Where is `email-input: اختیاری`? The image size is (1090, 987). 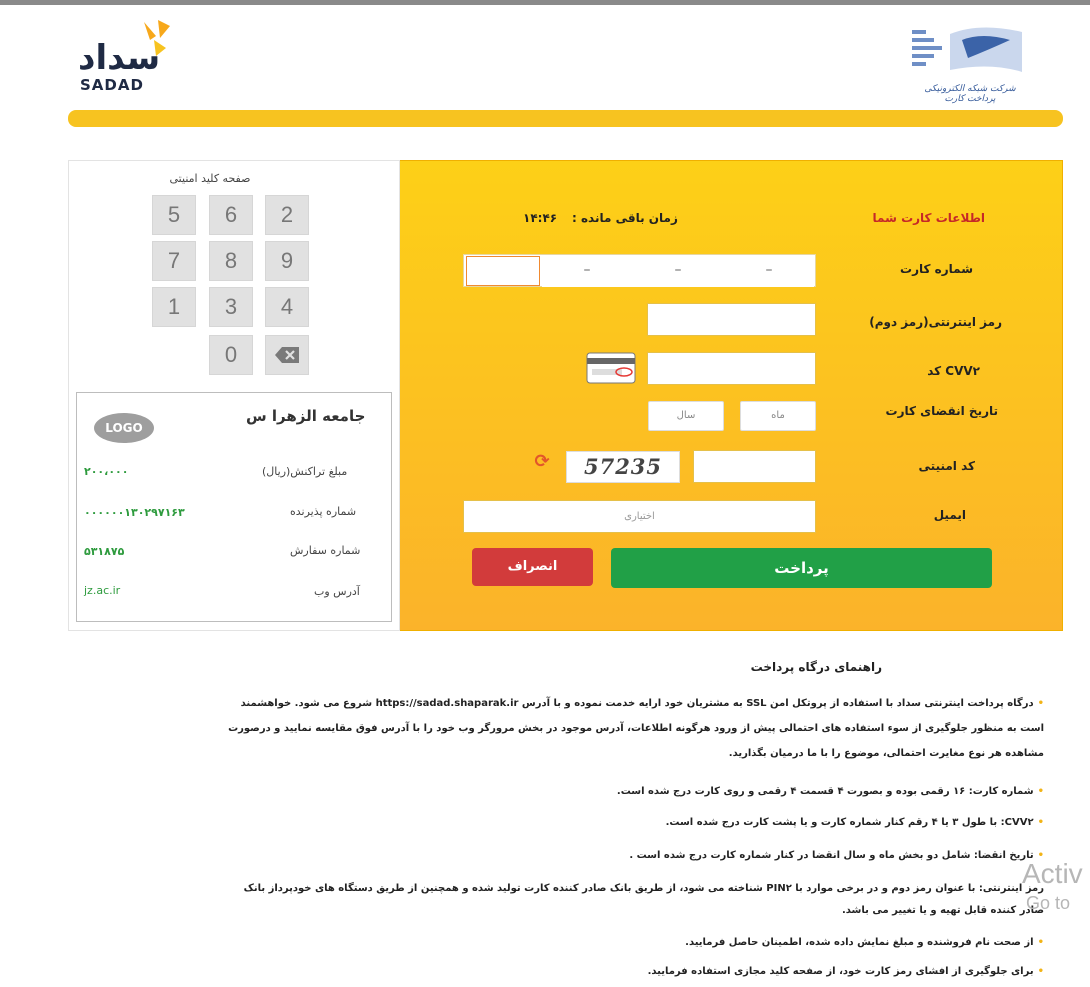
email-input: اختیاری is located at coordinates (639, 516).